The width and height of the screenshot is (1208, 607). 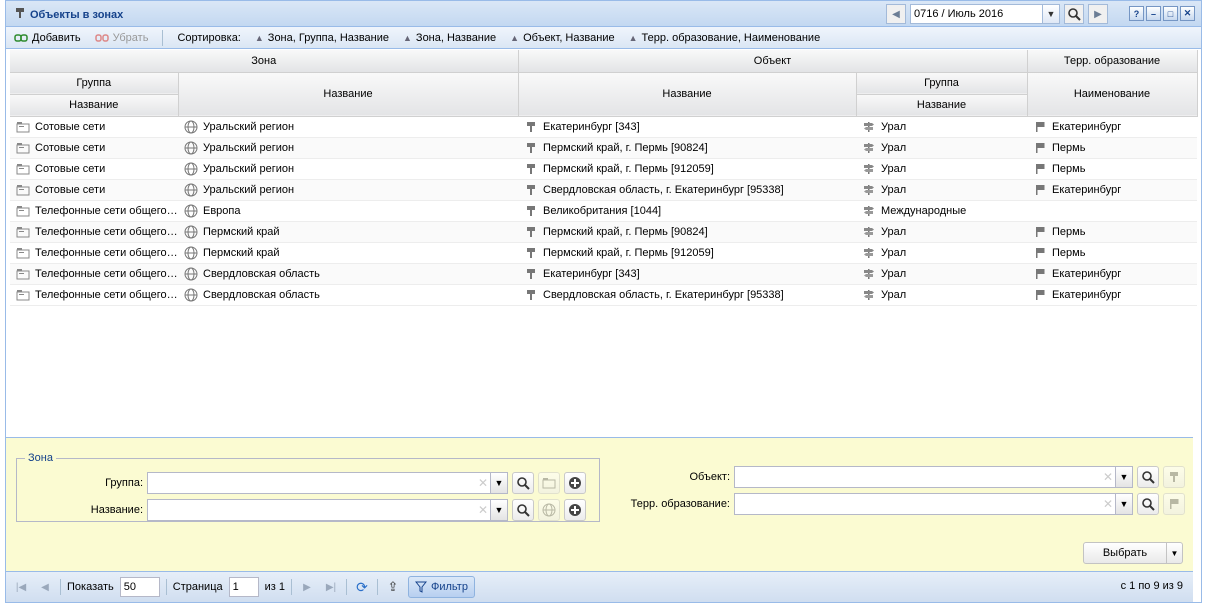 I want to click on close-icon: ✕, so click(x=1187, y=13).